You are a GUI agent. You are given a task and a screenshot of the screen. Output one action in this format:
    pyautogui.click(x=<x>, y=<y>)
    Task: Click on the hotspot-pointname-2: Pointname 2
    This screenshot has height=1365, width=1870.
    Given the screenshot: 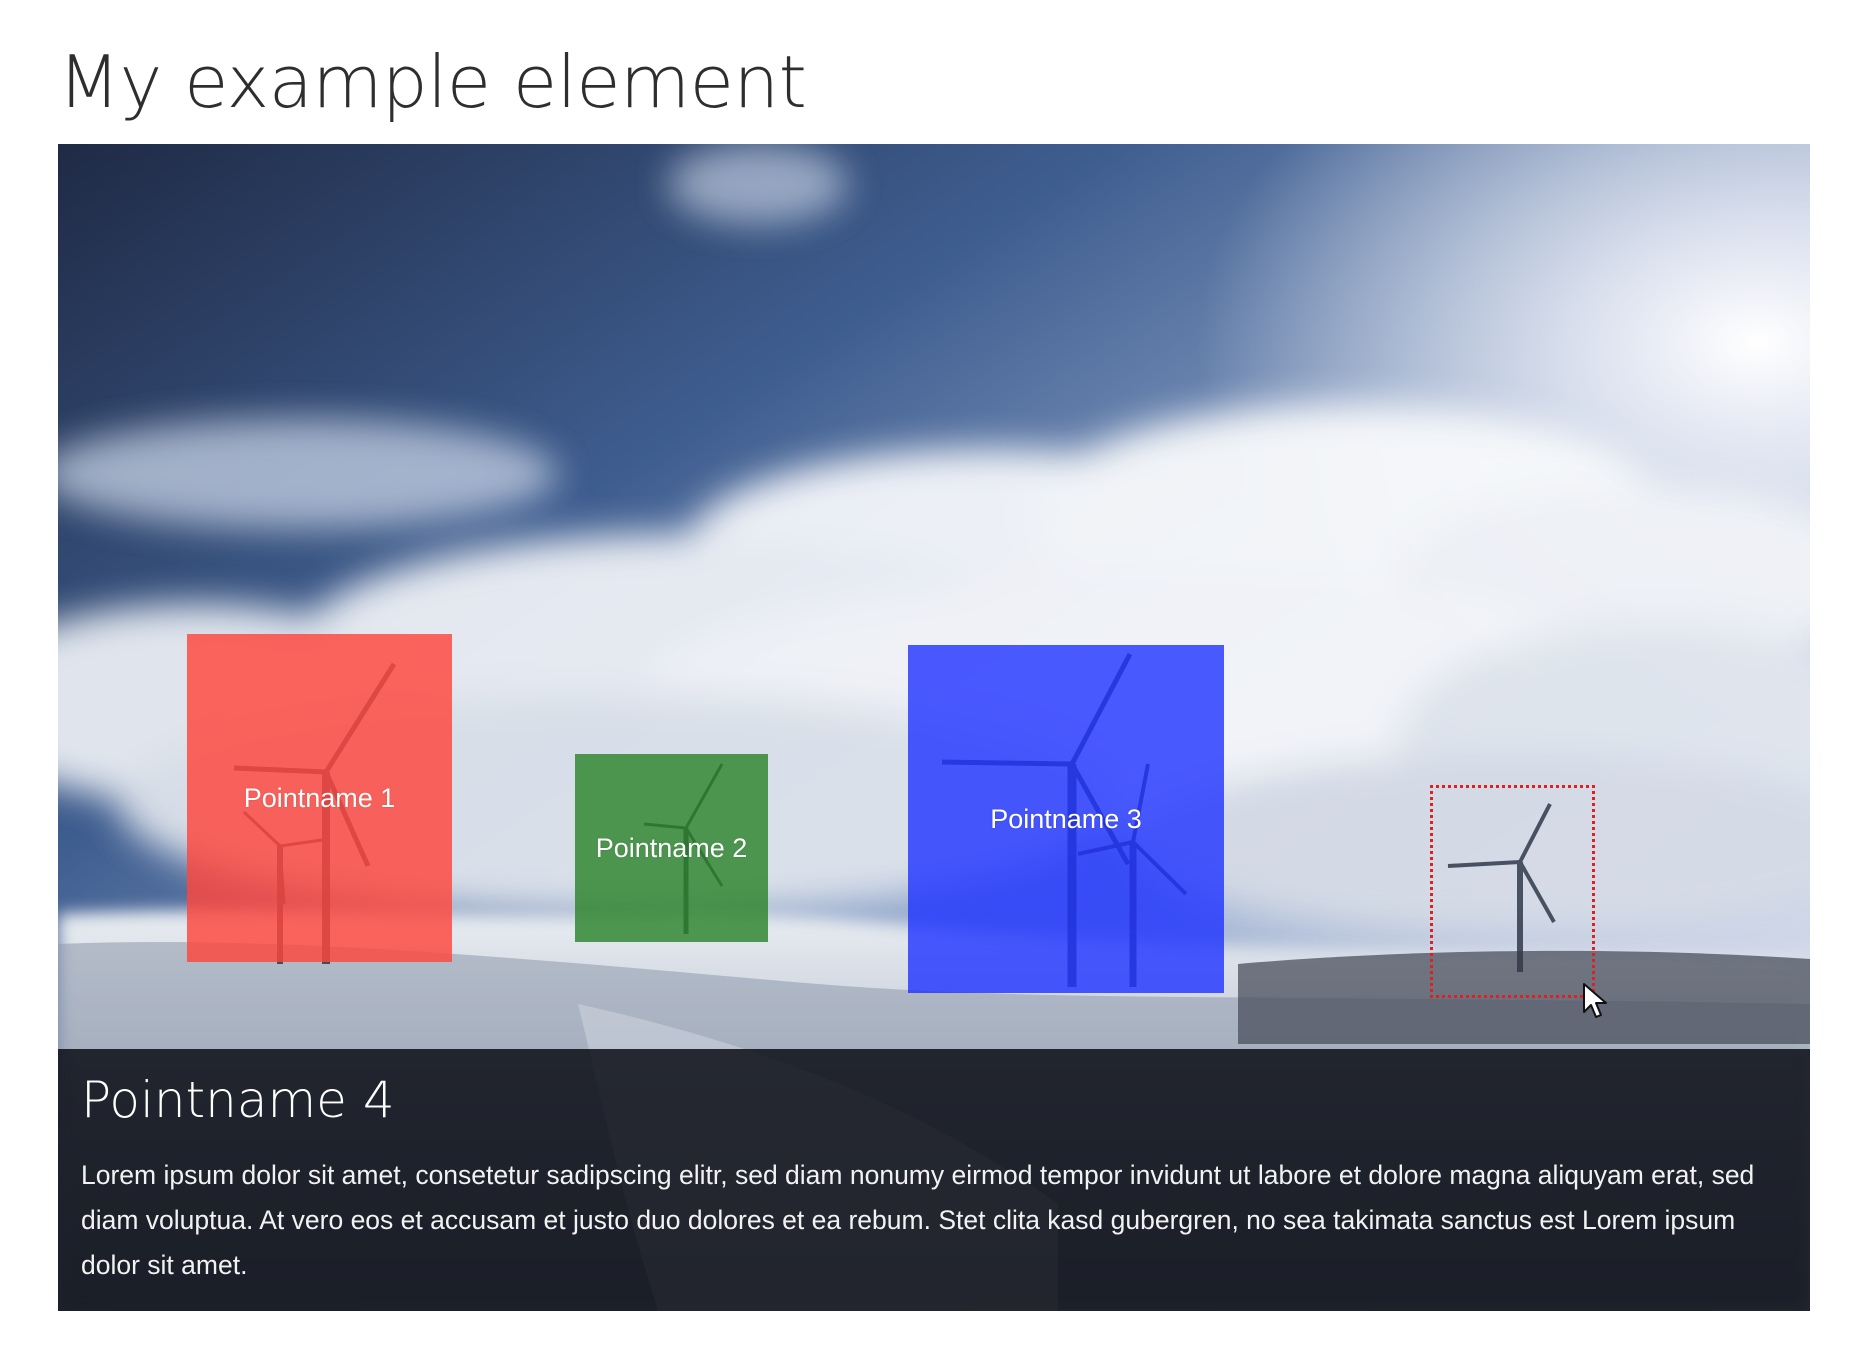 What is the action you would take?
    pyautogui.click(x=671, y=848)
    